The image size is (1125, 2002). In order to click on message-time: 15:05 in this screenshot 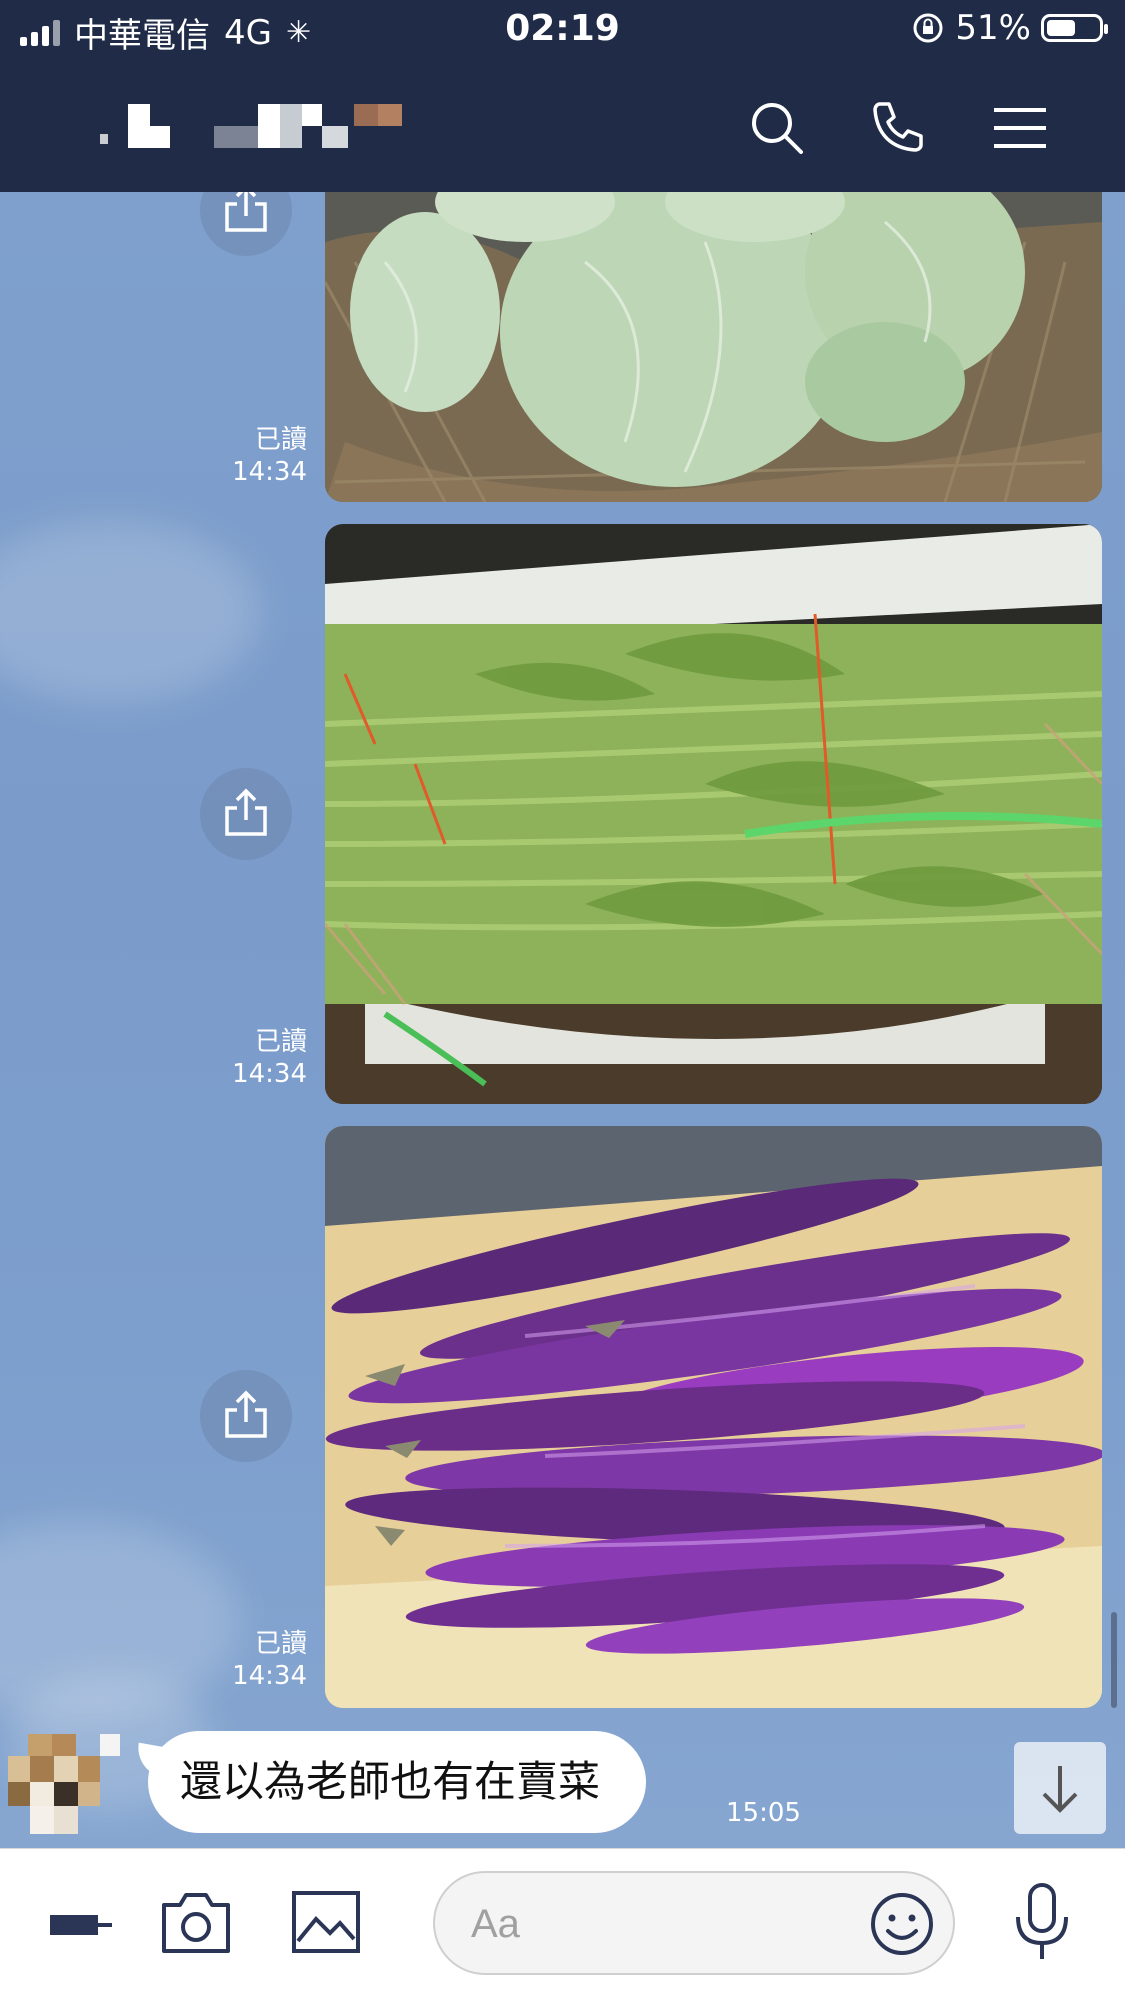, I will do `click(763, 1813)`.